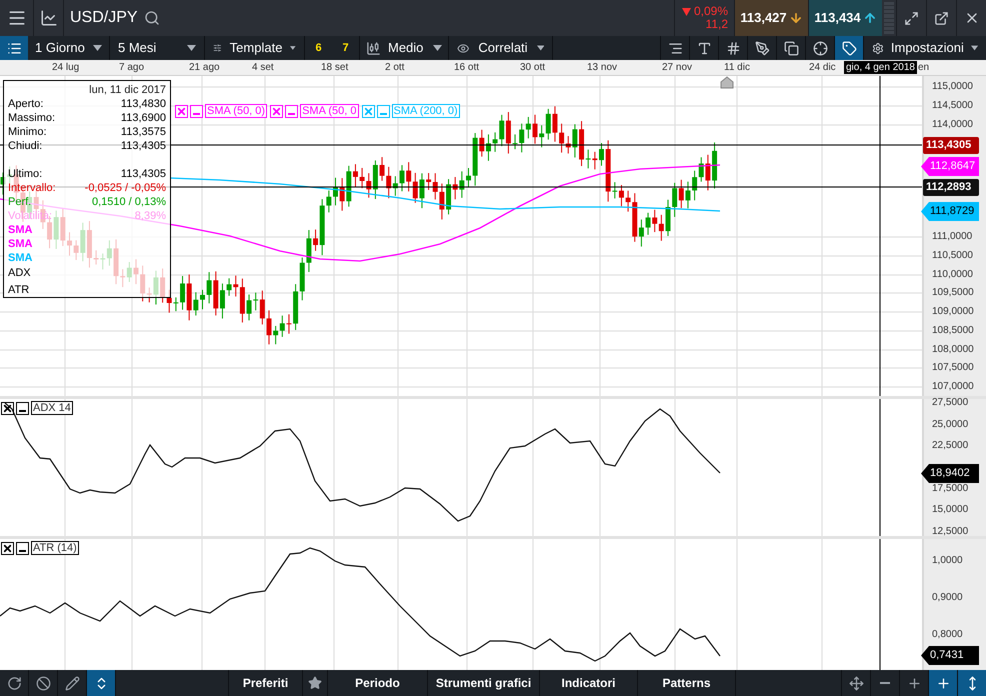 This screenshot has width=986, height=696. What do you see at coordinates (951, 145) in the screenshot?
I see `price-tag: 113,4305` at bounding box center [951, 145].